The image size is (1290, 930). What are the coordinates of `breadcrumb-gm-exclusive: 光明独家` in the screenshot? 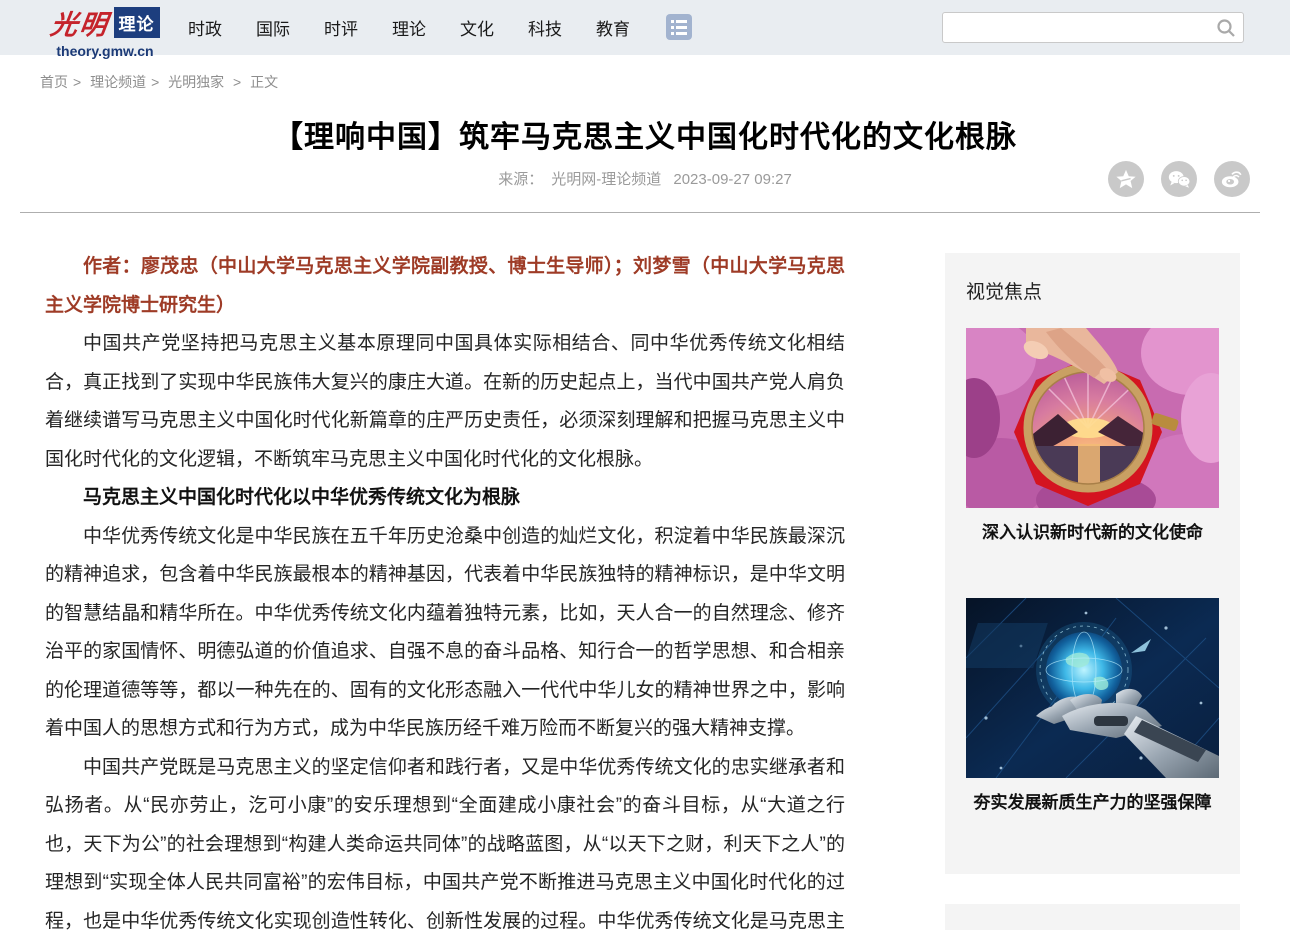 It's located at (196, 82).